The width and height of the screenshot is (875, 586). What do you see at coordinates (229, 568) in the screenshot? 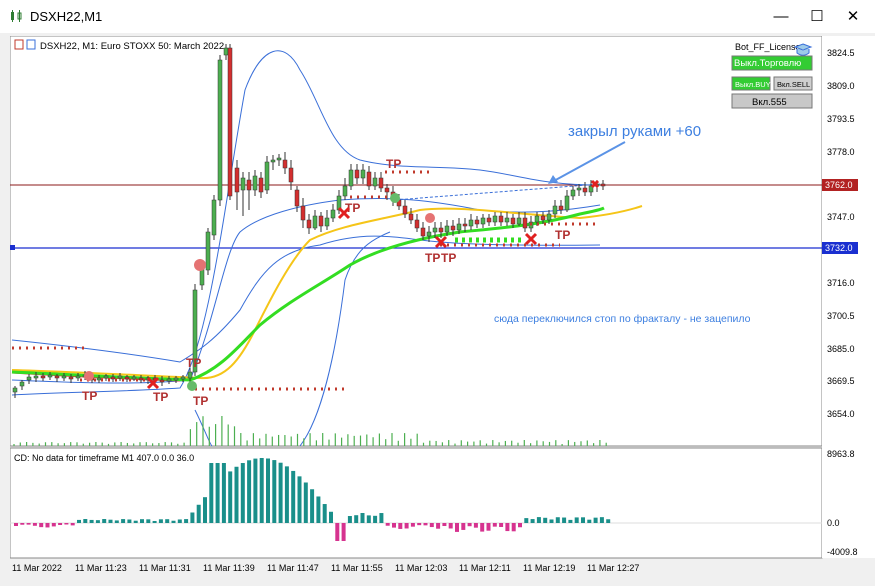
I see `time-tick: 11 Mar 11:39` at bounding box center [229, 568].